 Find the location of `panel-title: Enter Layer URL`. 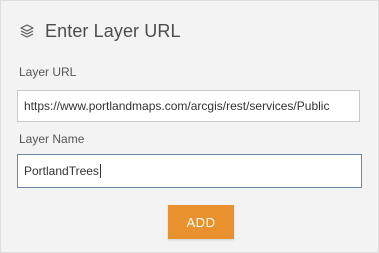

panel-title: Enter Layer URL is located at coordinates (113, 30).